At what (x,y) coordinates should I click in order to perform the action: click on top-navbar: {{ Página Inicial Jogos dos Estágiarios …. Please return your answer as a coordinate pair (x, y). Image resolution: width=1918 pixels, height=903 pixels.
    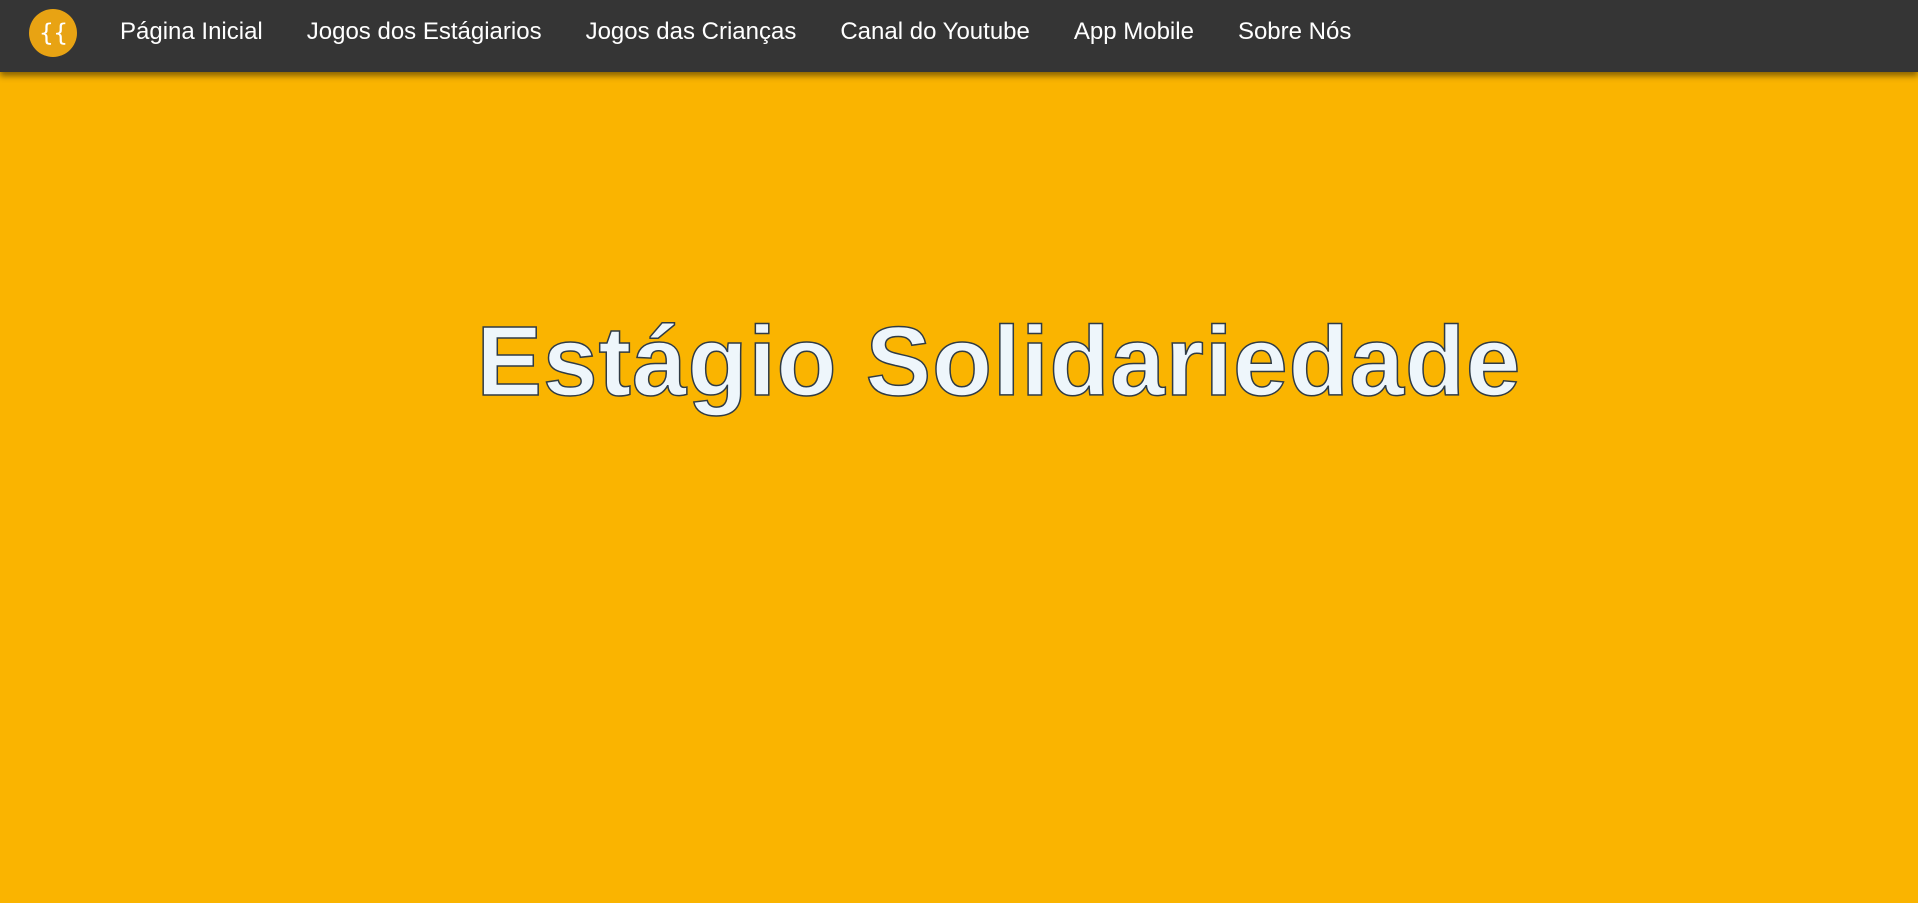
    Looking at the image, I should click on (959, 36).